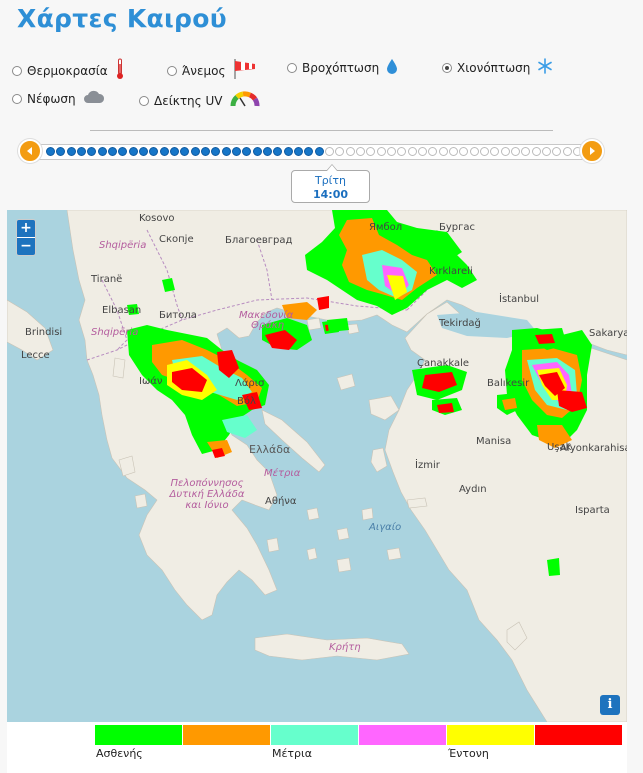 The width and height of the screenshot is (643, 773). Describe the element at coordinates (259, 240) in the screenshot. I see `map-label-blagoevgrad: Благоевград` at that location.